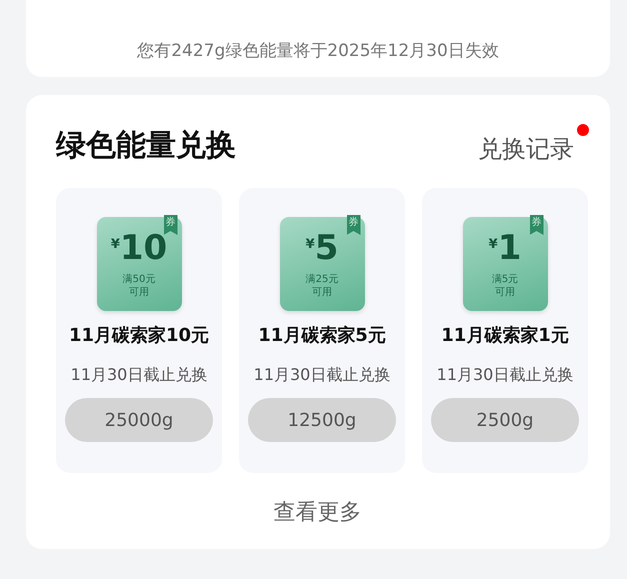 The width and height of the screenshot is (627, 579). I want to click on record-link: 兑换记录, so click(526, 148).